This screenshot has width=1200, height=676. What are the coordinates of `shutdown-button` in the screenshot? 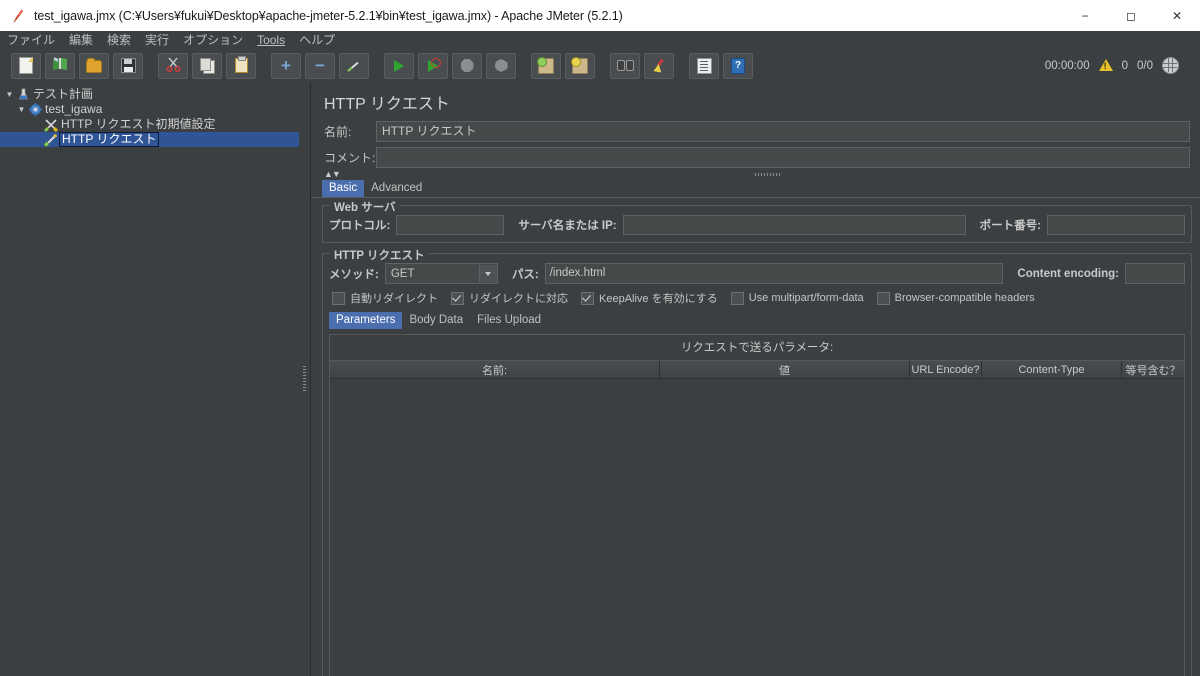 It's located at (501, 65).